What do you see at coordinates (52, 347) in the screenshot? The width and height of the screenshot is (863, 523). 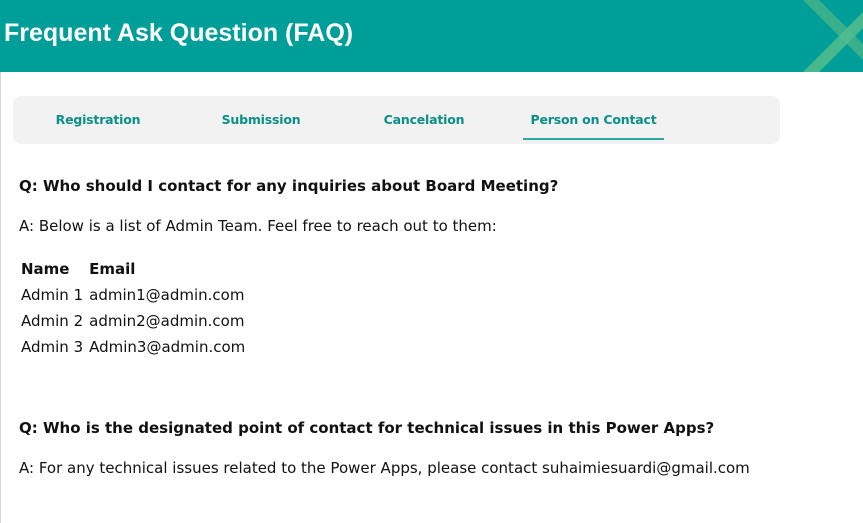 I see `admin-name-cell: Admin 3` at bounding box center [52, 347].